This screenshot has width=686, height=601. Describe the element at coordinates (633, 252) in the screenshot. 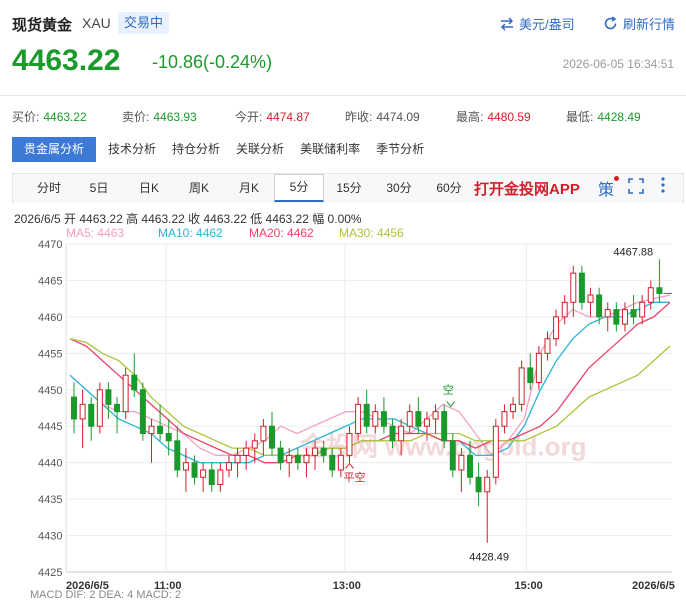

I see `high-annotation: 4467.88` at that location.